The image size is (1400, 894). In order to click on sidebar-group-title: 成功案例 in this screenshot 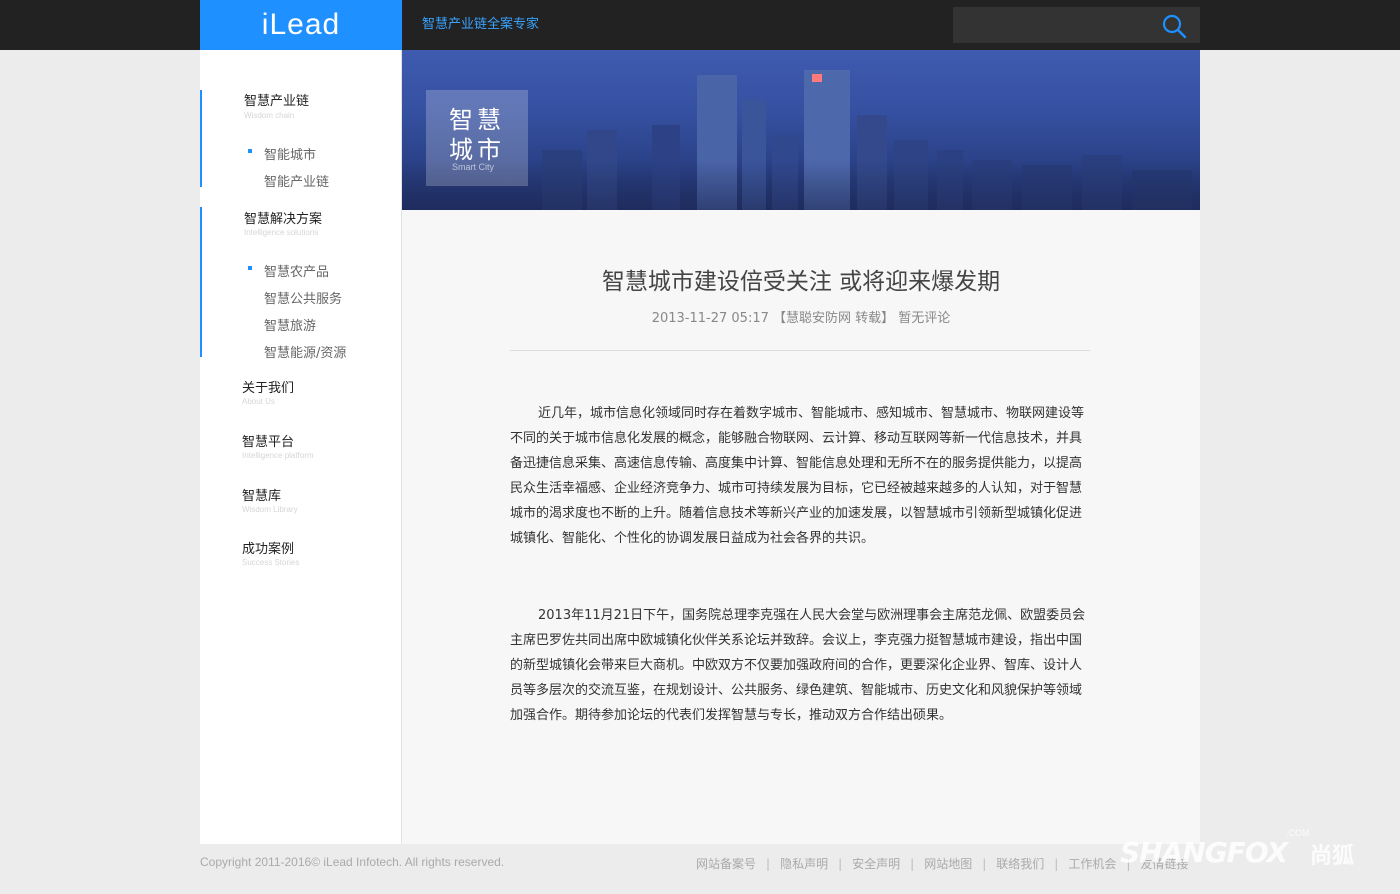, I will do `click(268, 547)`.